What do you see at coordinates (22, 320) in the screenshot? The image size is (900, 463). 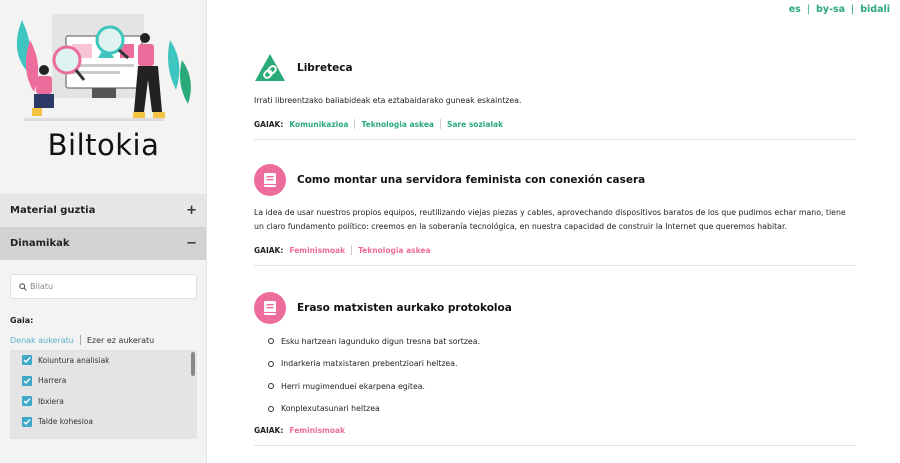 I see `filter-label: Gaia:` at bounding box center [22, 320].